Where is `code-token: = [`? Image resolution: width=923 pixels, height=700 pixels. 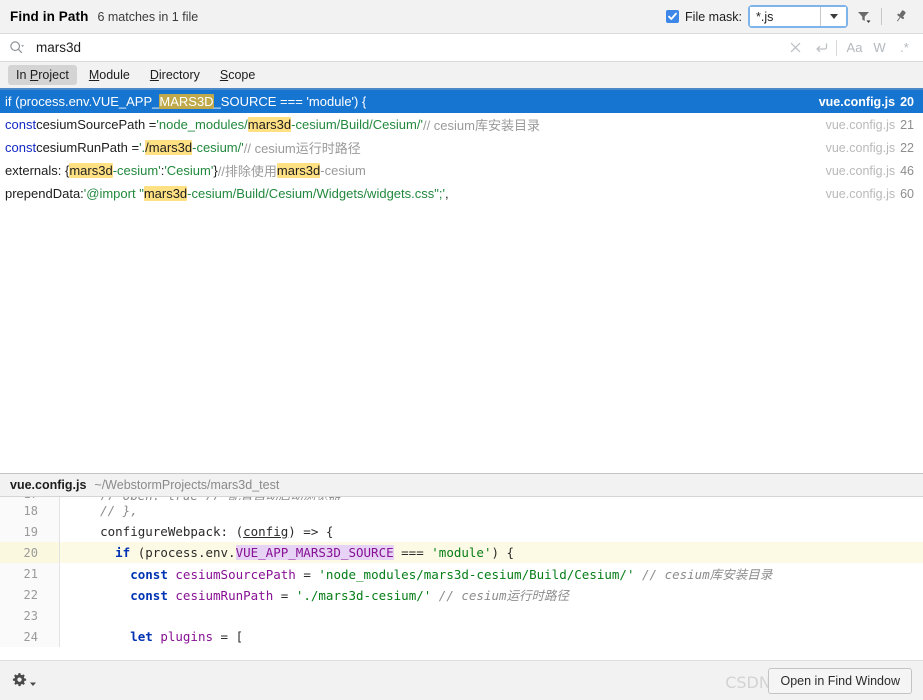 code-token: = [ is located at coordinates (228, 636).